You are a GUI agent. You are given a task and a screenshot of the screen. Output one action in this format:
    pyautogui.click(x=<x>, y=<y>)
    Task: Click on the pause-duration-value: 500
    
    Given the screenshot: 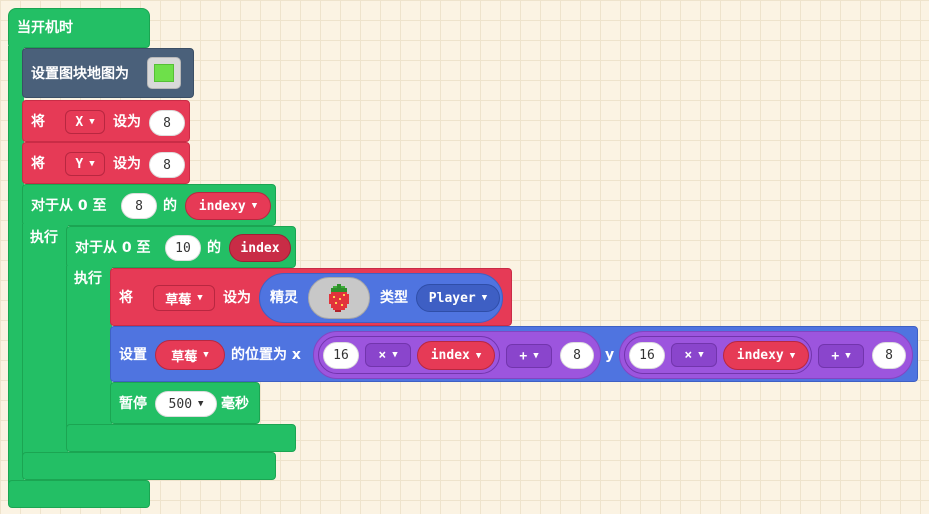 What is the action you would take?
    pyautogui.click(x=180, y=404)
    